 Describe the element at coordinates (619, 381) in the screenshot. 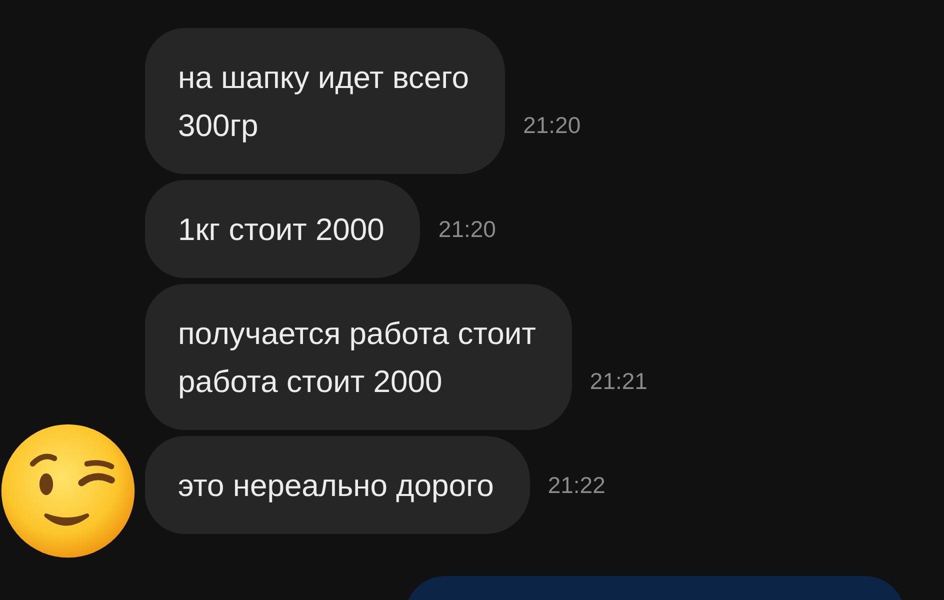

I see `message-time: 21:21` at that location.